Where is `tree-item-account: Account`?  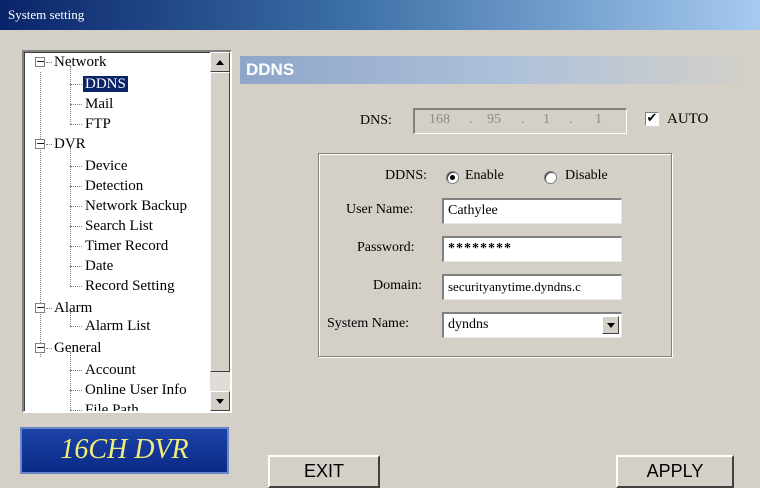 tree-item-account: Account is located at coordinates (110, 370).